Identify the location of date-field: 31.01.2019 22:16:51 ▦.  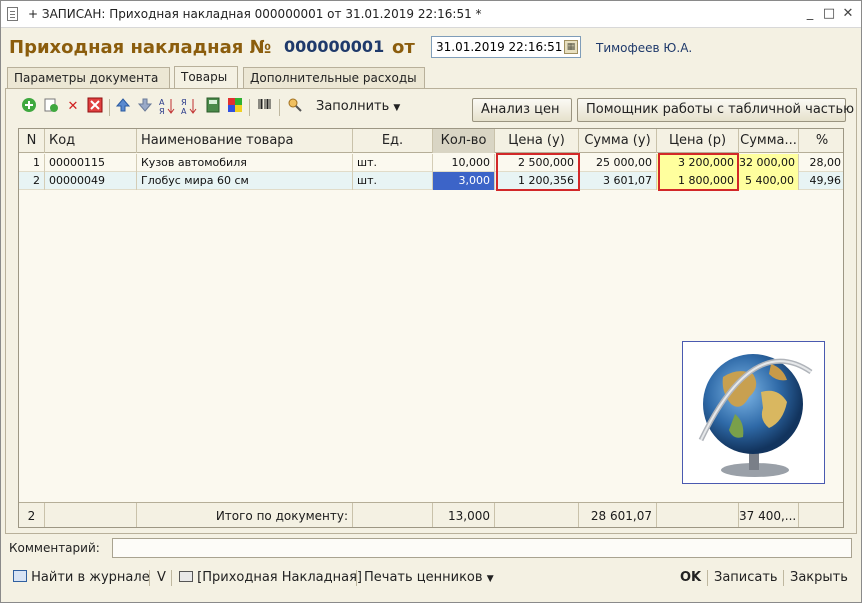
(506, 47).